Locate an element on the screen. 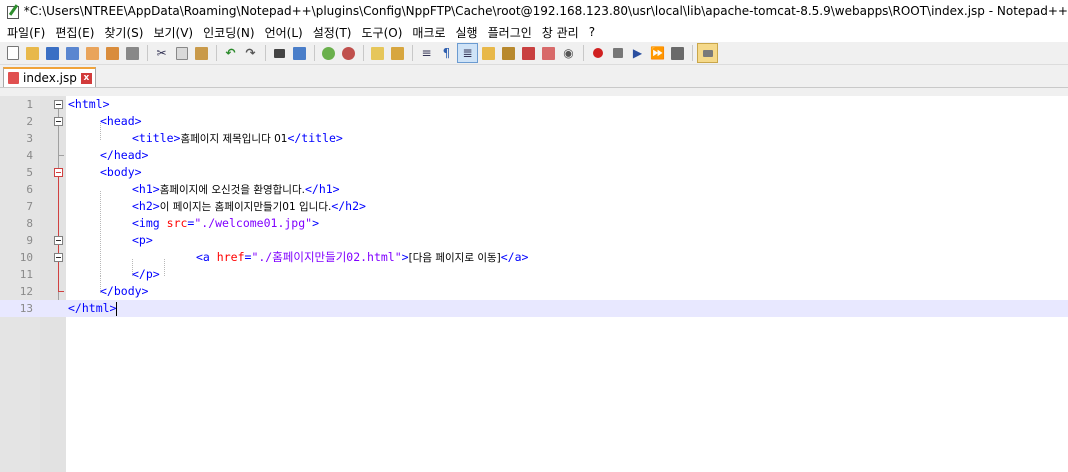  line-number: 11 is located at coordinates (26, 274).